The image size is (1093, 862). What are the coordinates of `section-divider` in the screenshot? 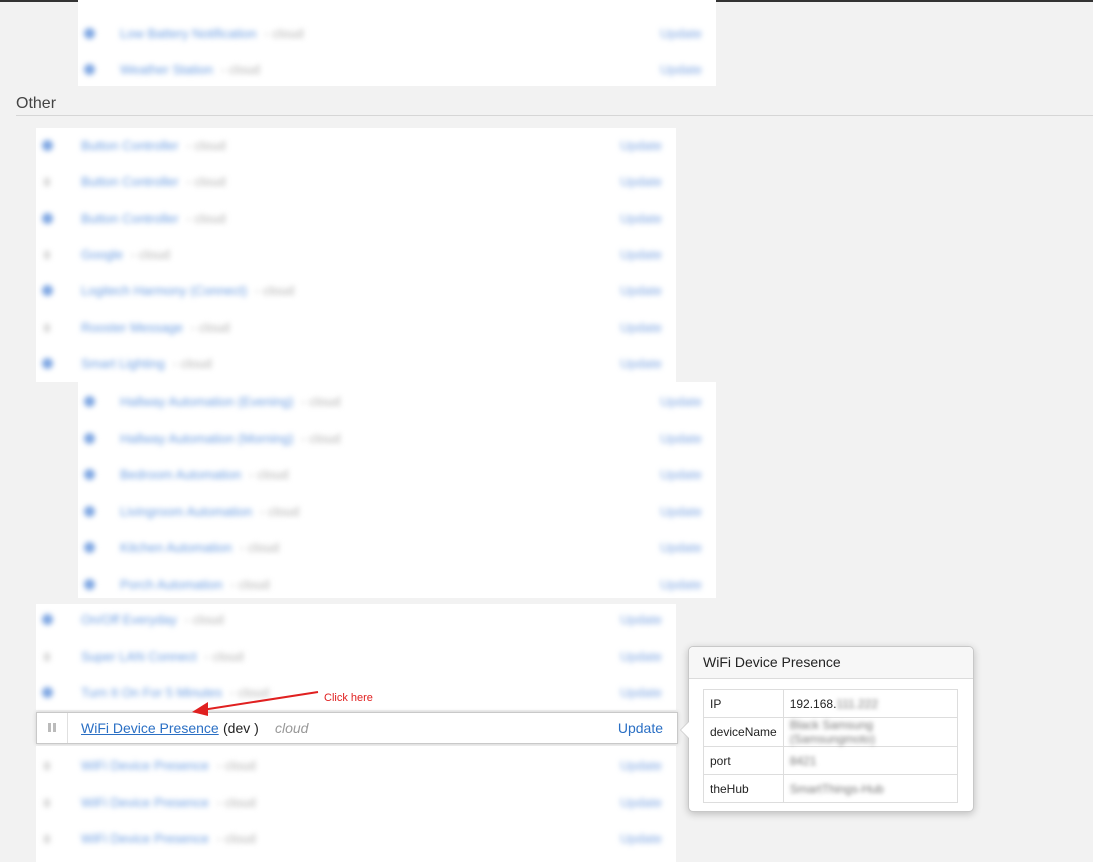 It's located at (554, 115).